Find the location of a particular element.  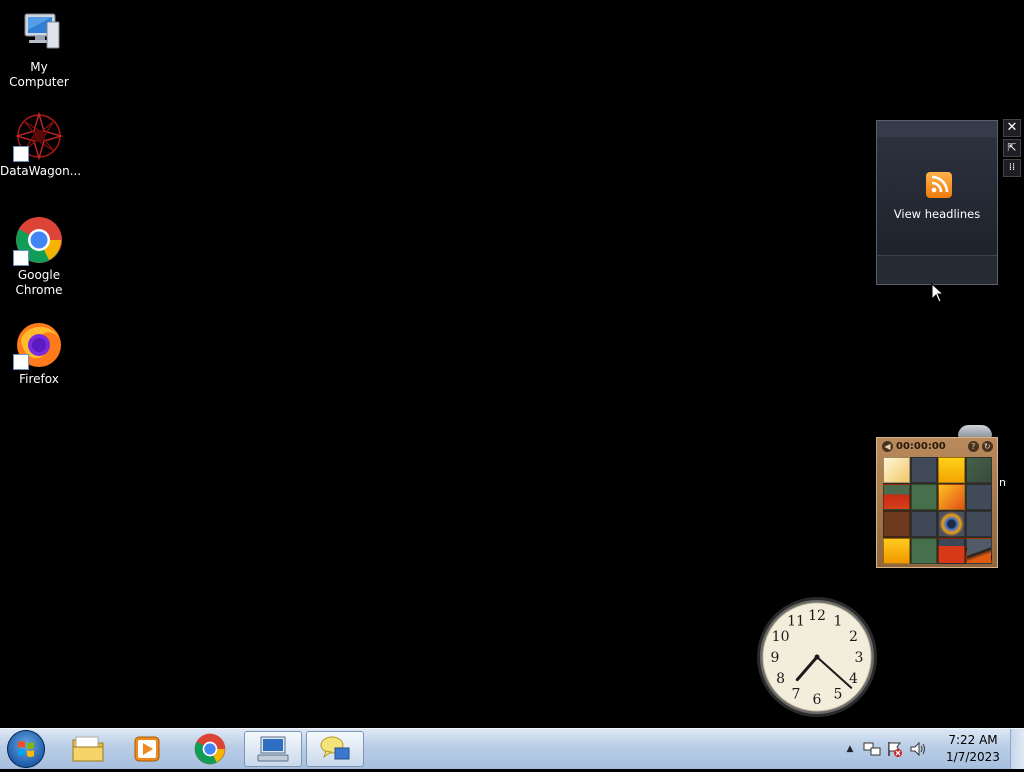

desktop-icon-label: My Computer is located at coordinates (39, 74).